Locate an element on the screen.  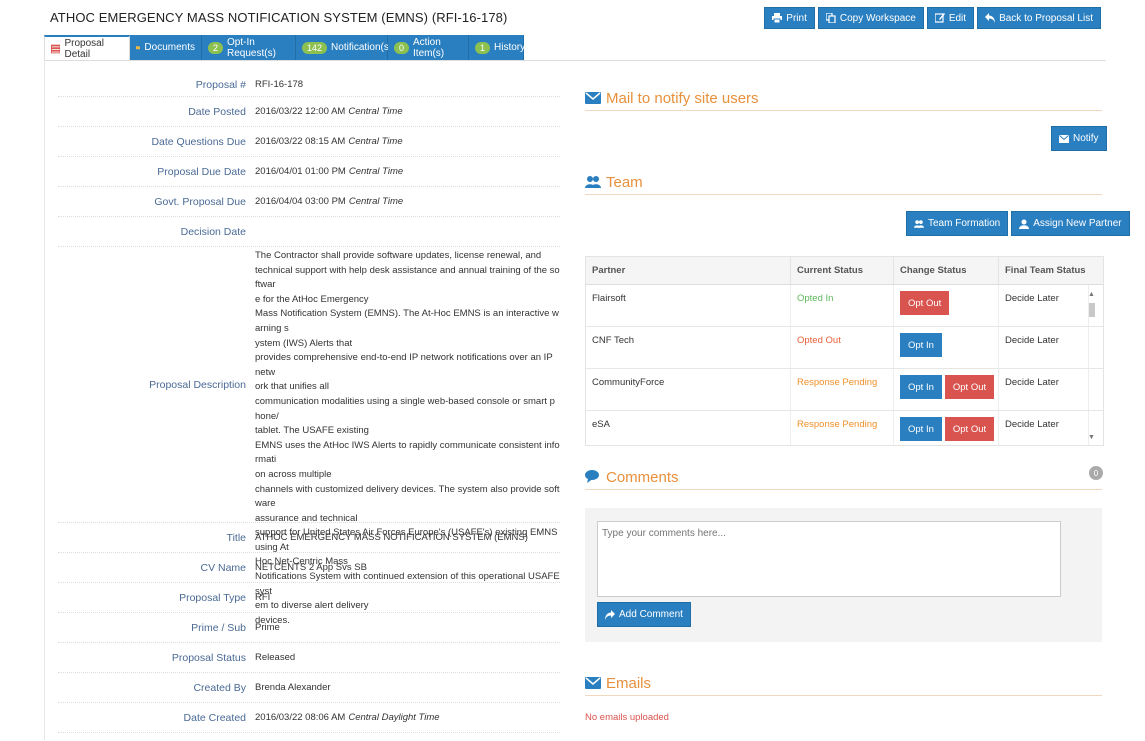
comments-panel: Add Comment is located at coordinates (843, 575).